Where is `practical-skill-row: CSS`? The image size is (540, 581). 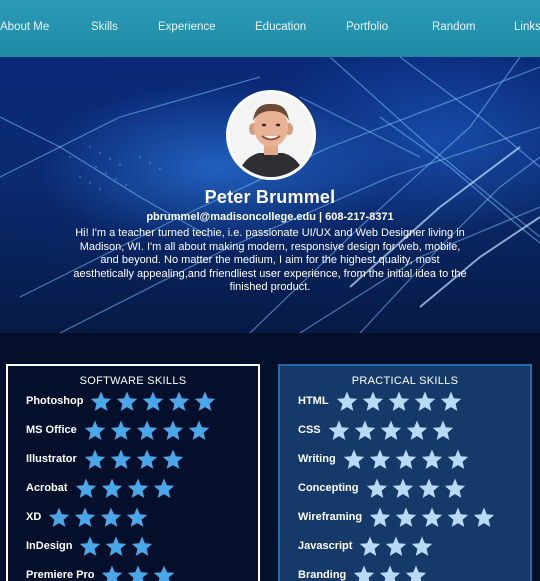 practical-skill-row: CSS is located at coordinates (377, 430).